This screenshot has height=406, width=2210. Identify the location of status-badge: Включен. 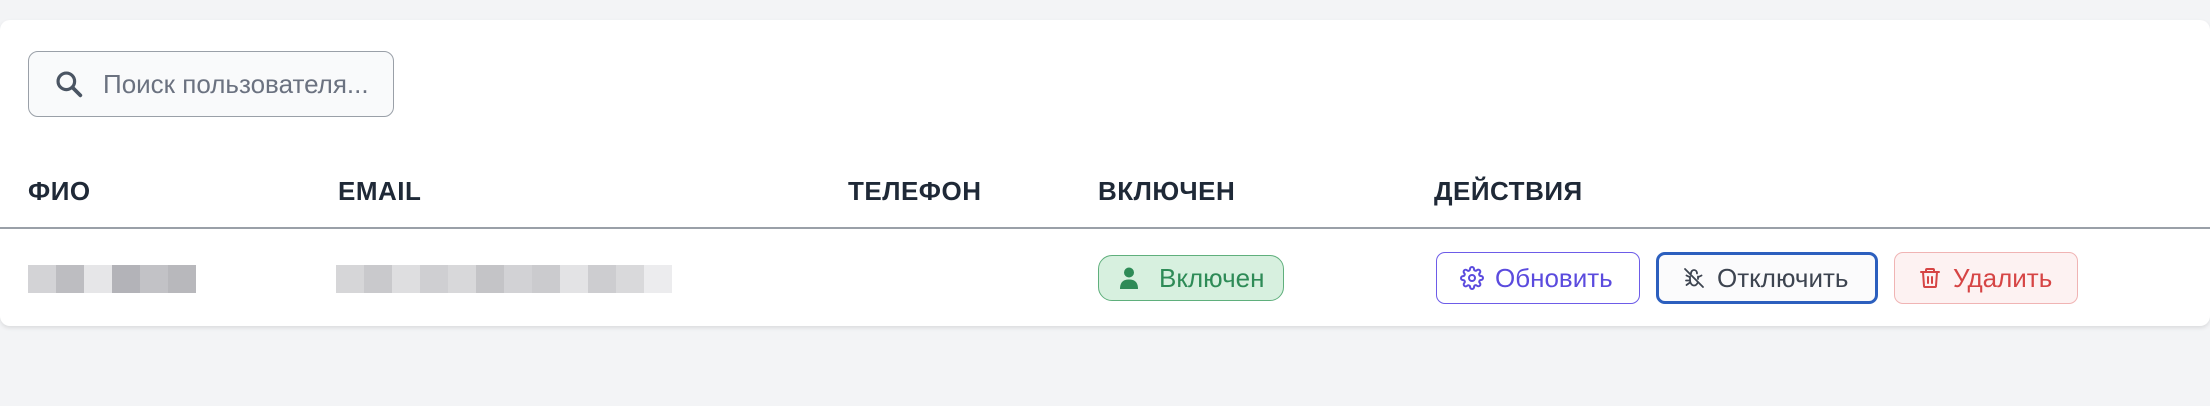
(1191, 278).